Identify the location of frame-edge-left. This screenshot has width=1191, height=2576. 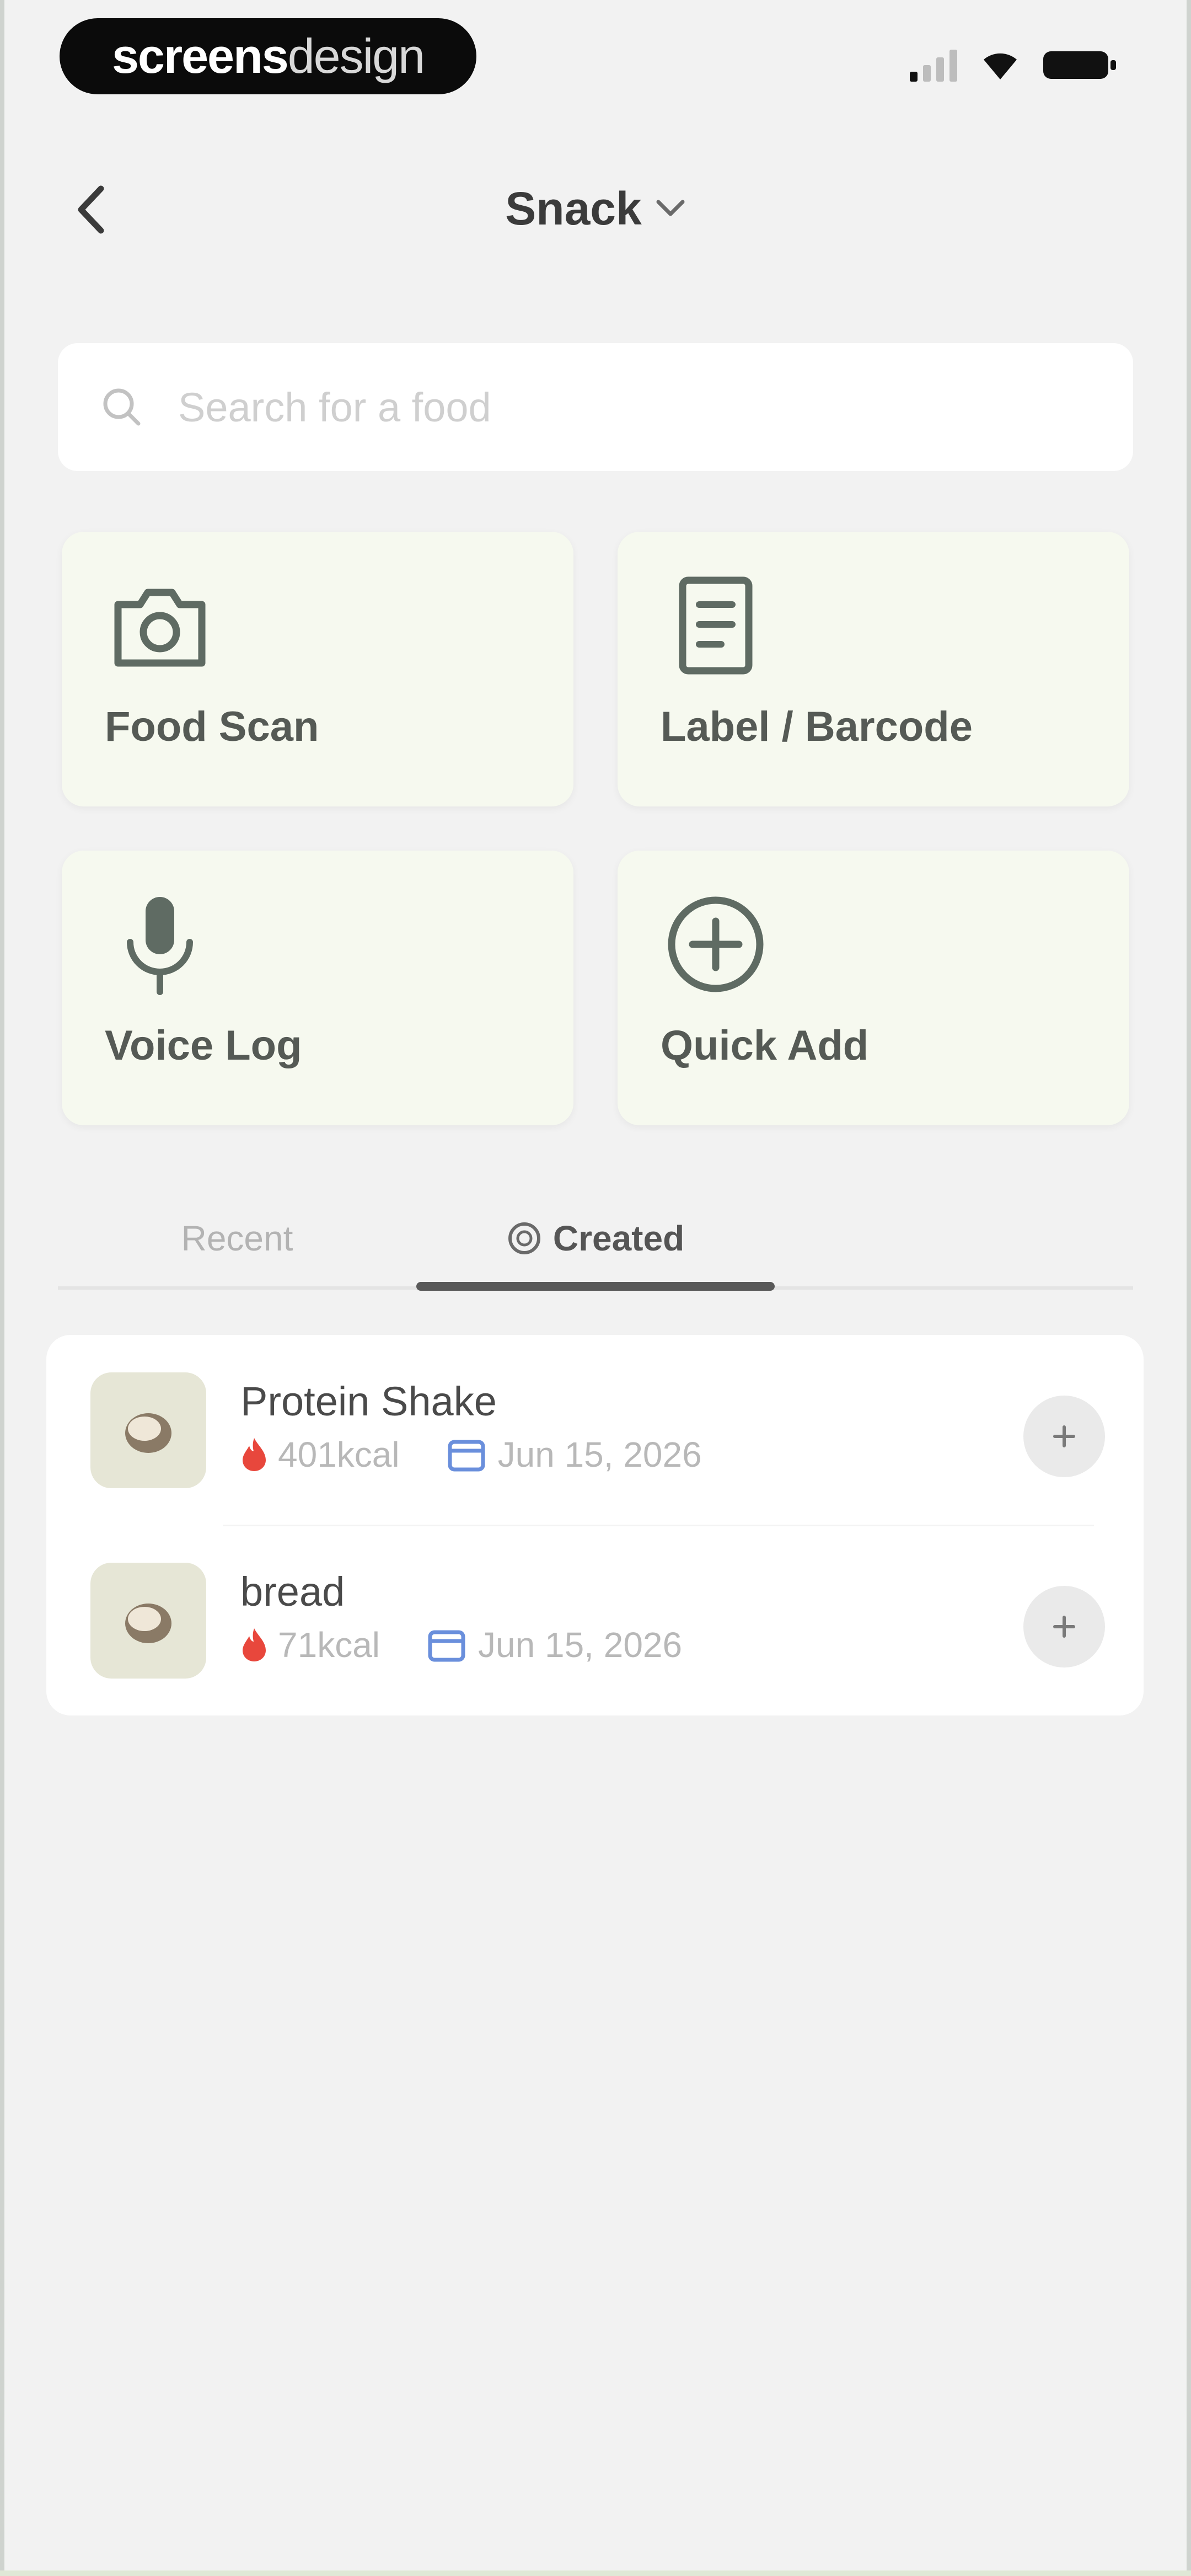
(2, 1288).